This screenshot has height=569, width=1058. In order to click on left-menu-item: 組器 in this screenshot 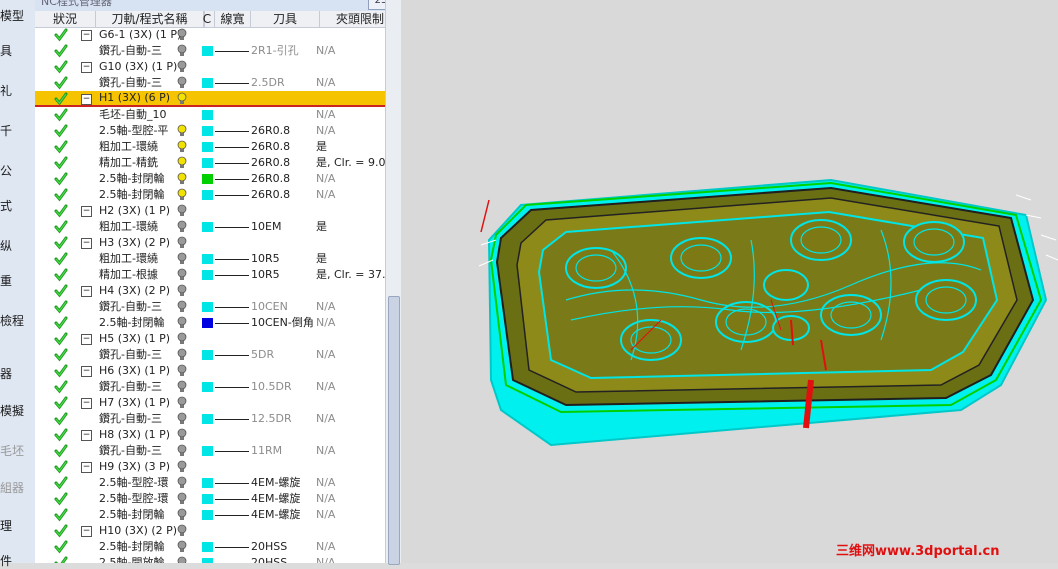, I will do `click(16, 487)`.